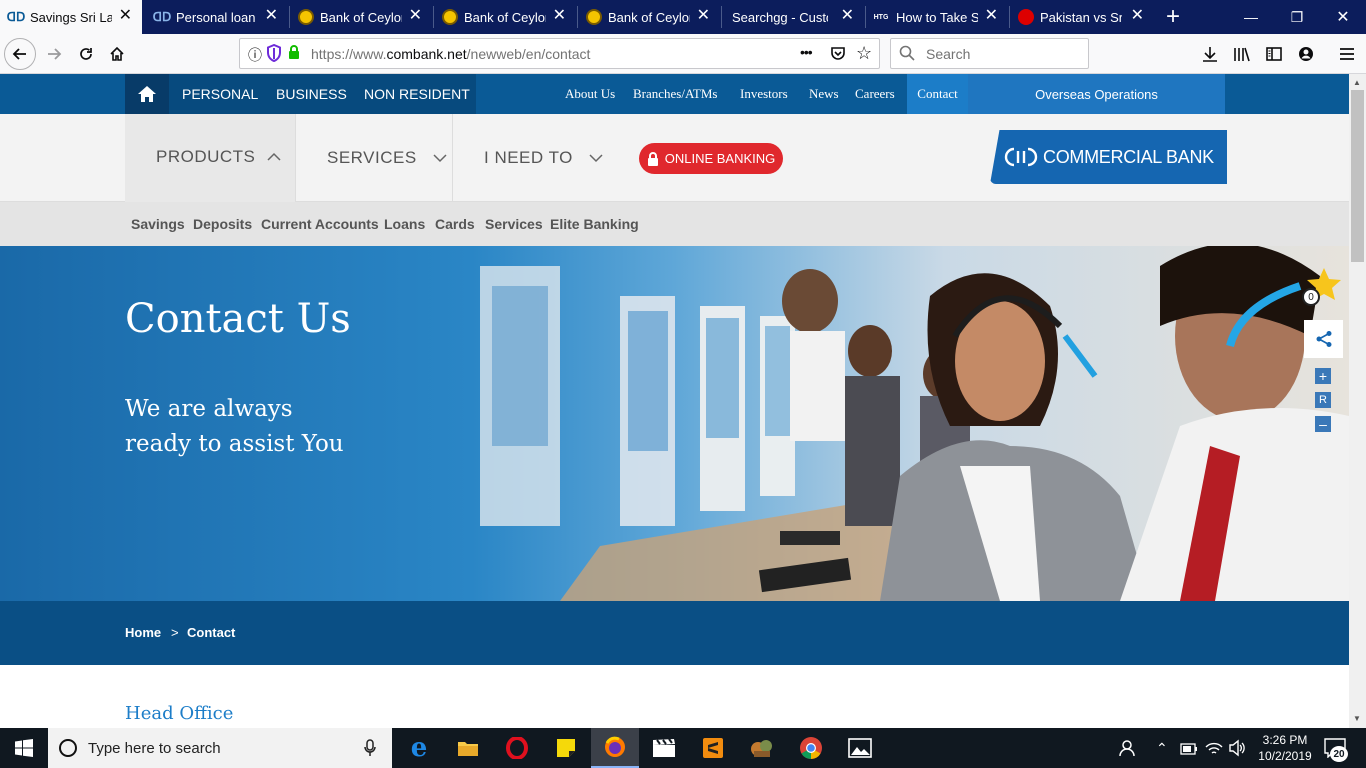 The width and height of the screenshot is (1366, 768). Describe the element at coordinates (1306, 54) in the screenshot. I see `account-button` at that location.